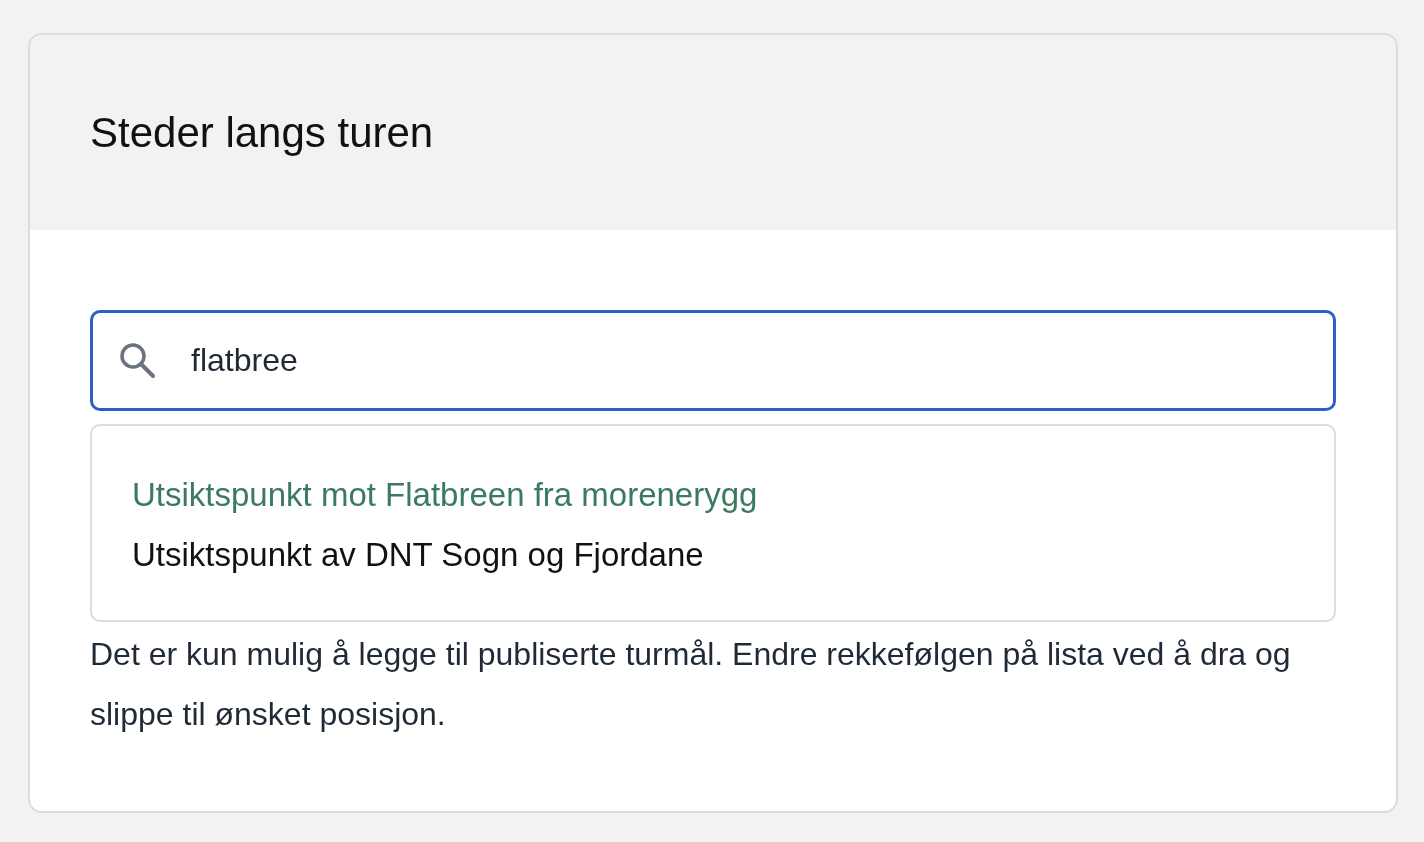  I want to click on search-field: flatbree, so click(713, 360).